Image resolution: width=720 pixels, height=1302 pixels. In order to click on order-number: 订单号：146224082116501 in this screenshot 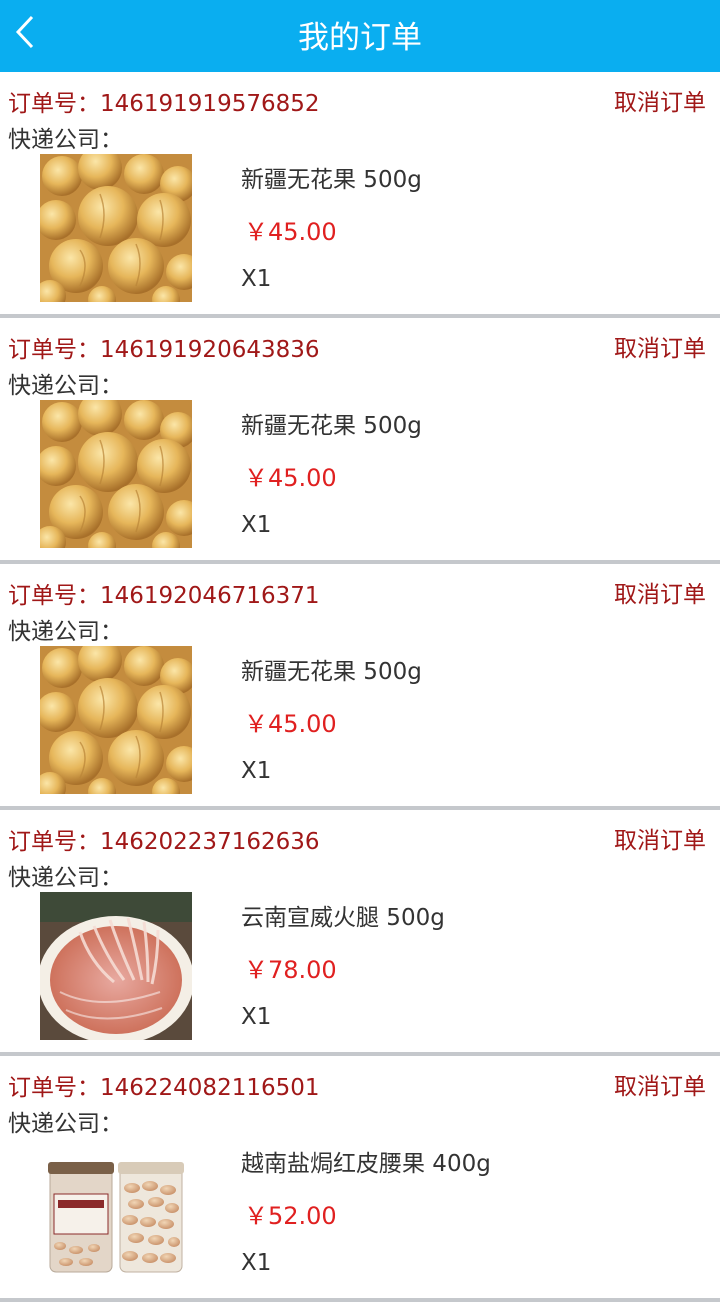, I will do `click(164, 1088)`.